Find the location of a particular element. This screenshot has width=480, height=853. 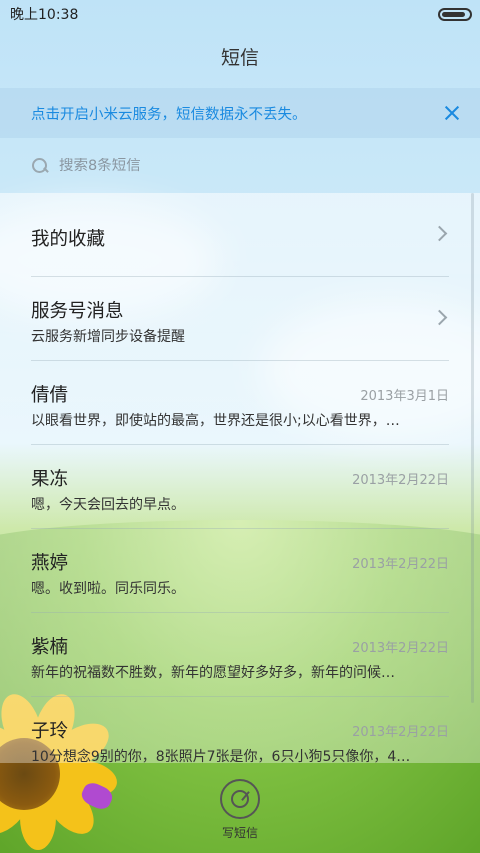

search-input is located at coordinates (249, 166).